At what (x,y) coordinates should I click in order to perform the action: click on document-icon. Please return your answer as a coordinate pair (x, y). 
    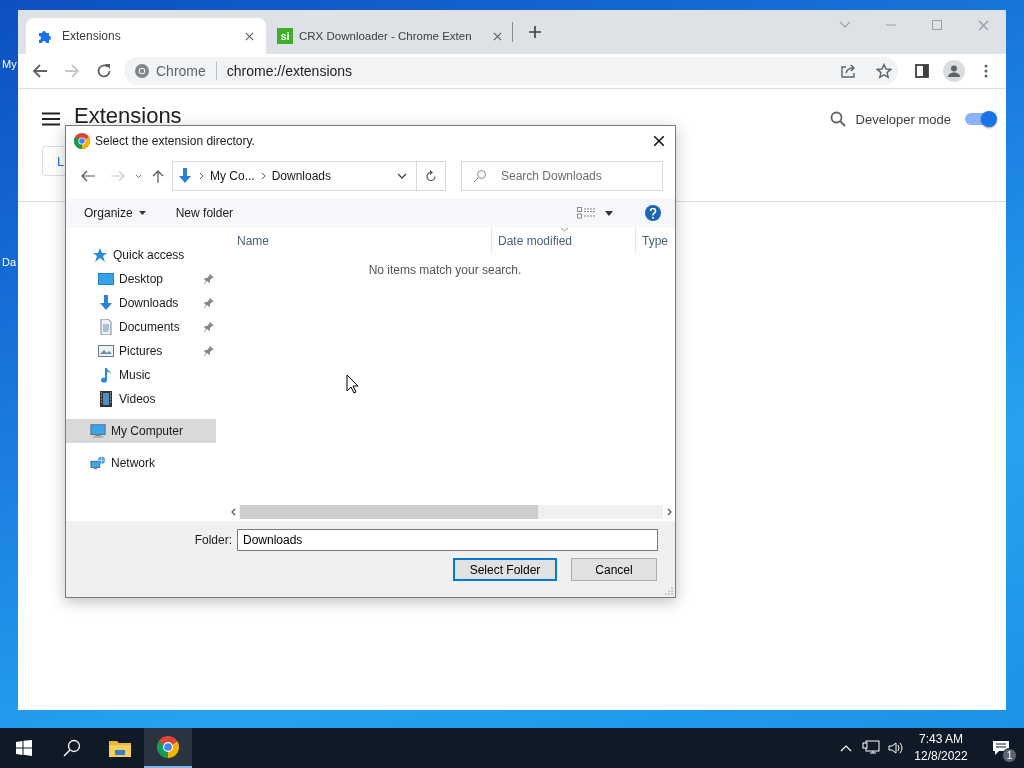
    Looking at the image, I should click on (106, 327).